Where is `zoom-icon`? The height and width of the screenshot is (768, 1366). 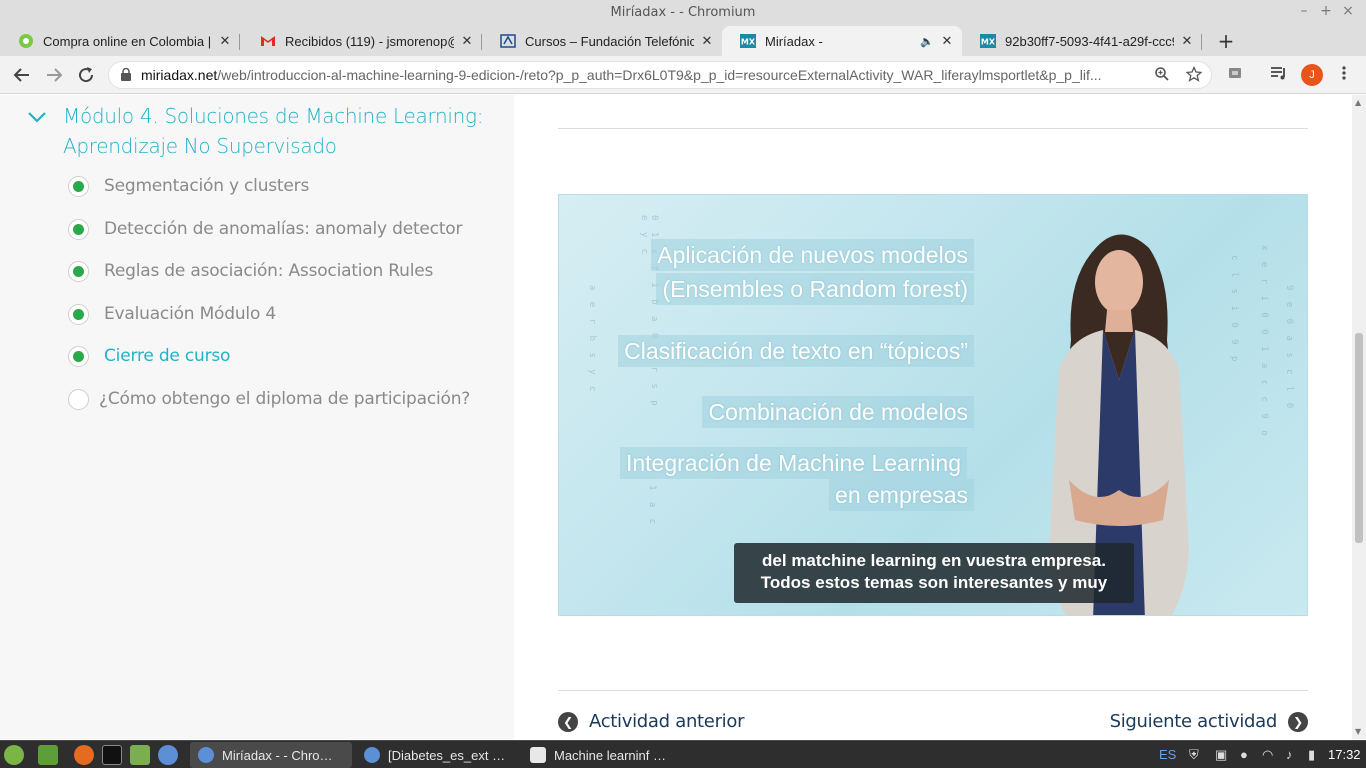 zoom-icon is located at coordinates (1162, 76).